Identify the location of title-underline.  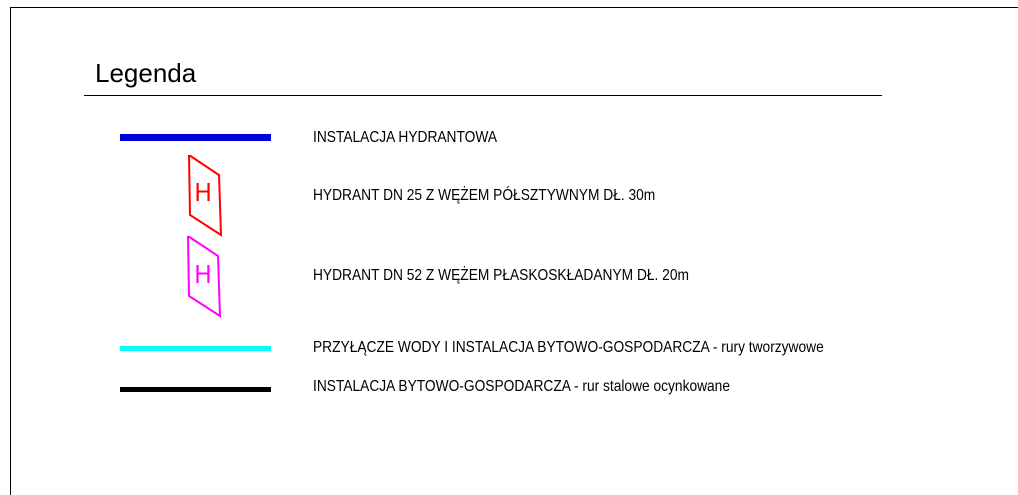
(483, 95).